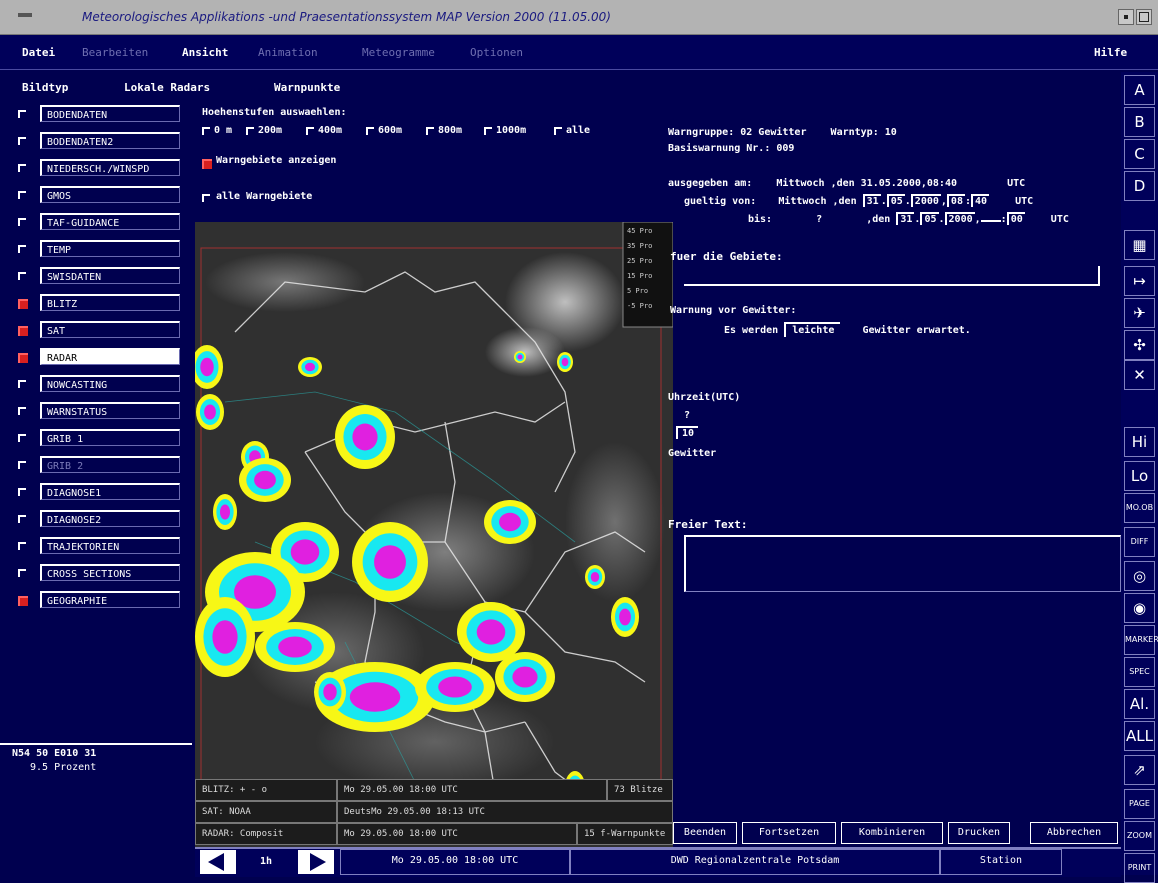  What do you see at coordinates (955, 200) in the screenshot?
I see `gueltig-hour-input: 08` at bounding box center [955, 200].